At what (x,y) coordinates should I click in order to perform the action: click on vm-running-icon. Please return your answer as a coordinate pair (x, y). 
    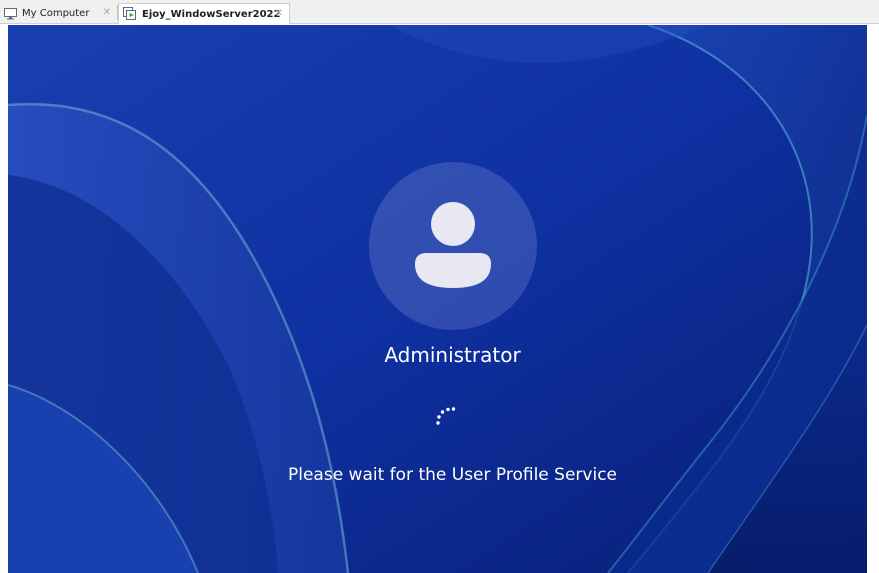
    Looking at the image, I should click on (129, 13).